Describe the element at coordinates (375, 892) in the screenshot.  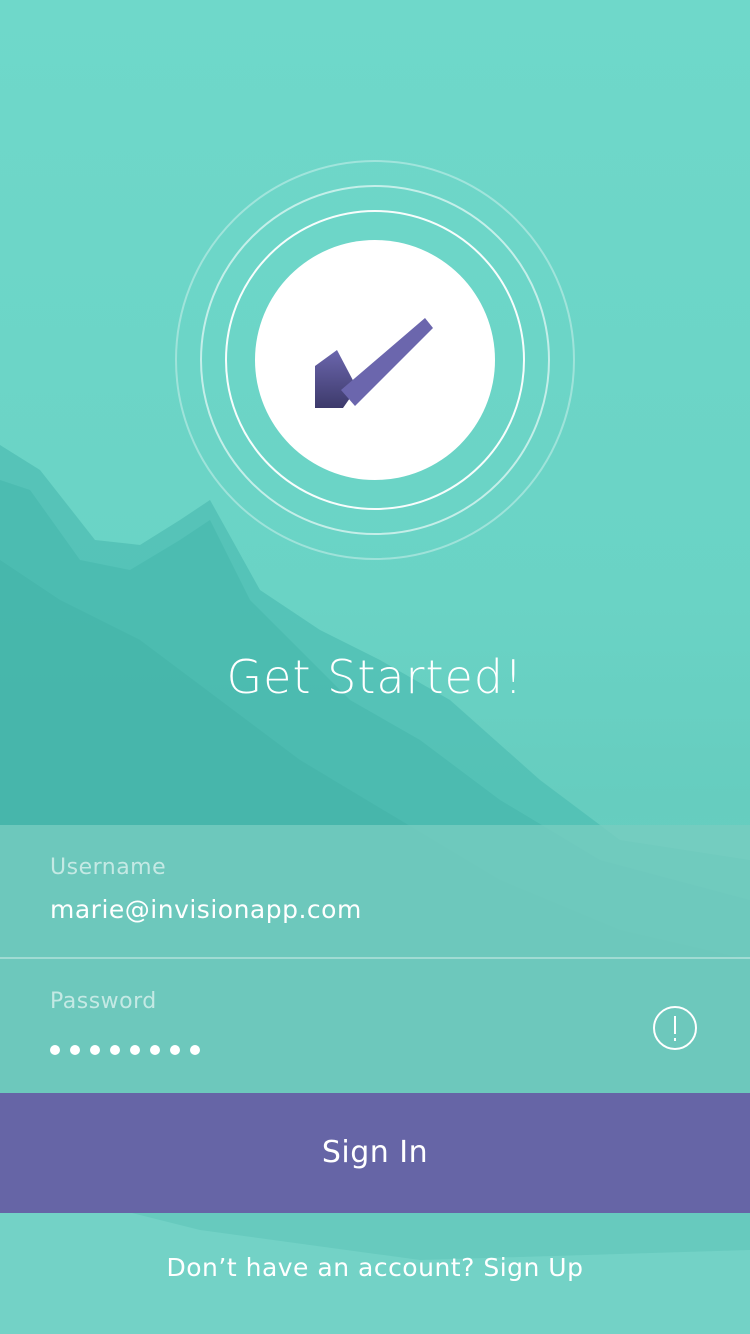
I see `username-field: Username marie@invisionapp.com` at that location.